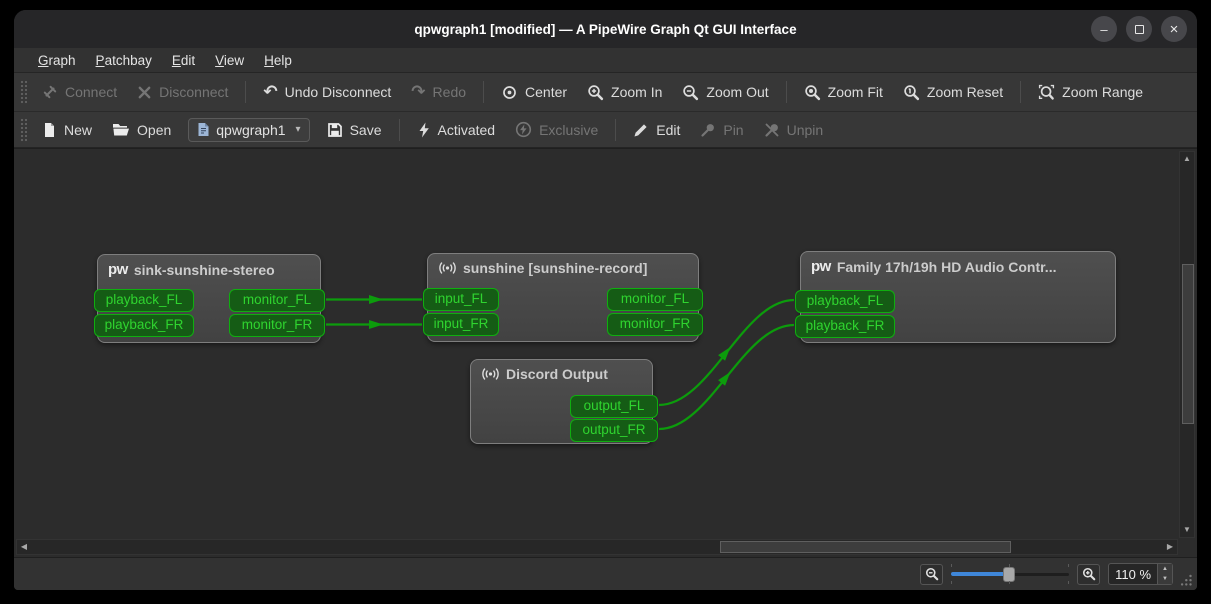  I want to click on spin-down-icon: ▼, so click(1165, 579).